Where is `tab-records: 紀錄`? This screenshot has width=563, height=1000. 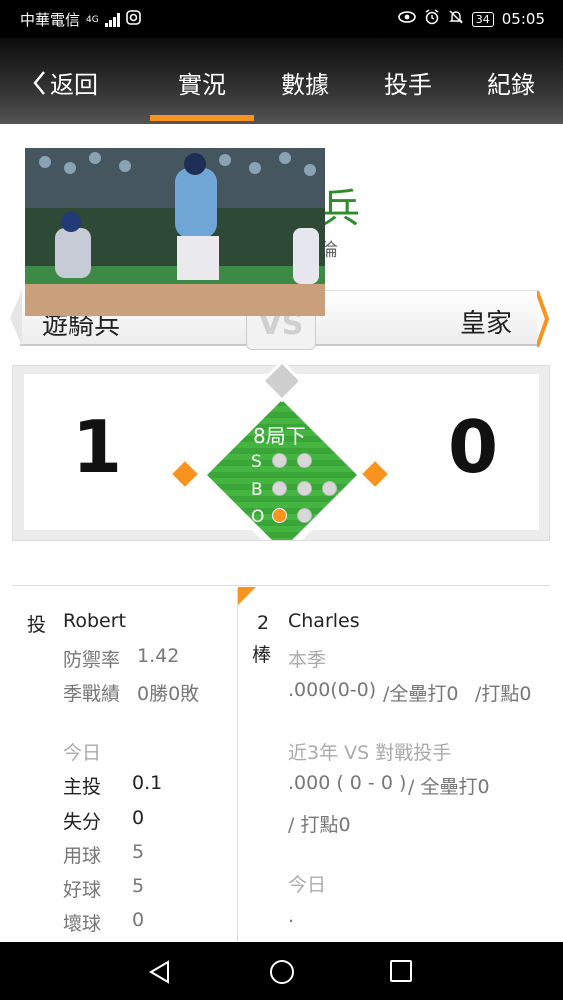
tab-records: 紀錄 is located at coordinates (511, 82).